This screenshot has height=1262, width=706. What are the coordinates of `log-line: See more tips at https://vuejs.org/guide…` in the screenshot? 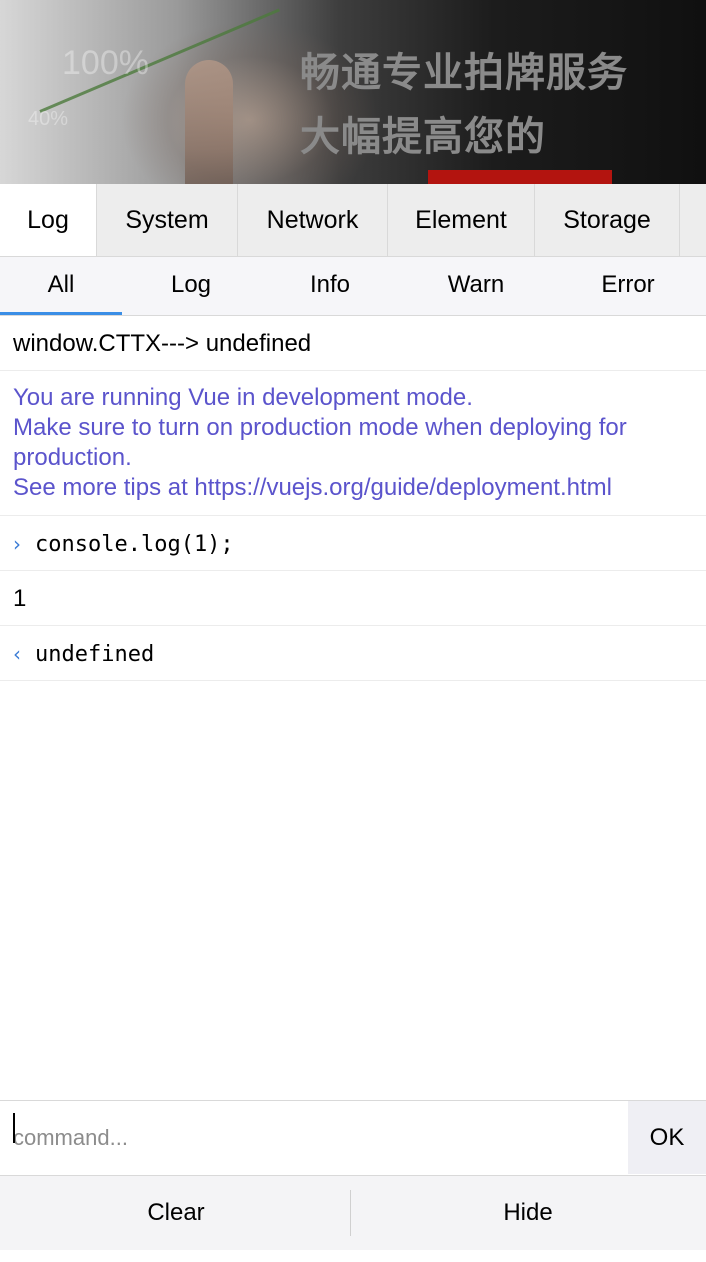 It's located at (312, 487).